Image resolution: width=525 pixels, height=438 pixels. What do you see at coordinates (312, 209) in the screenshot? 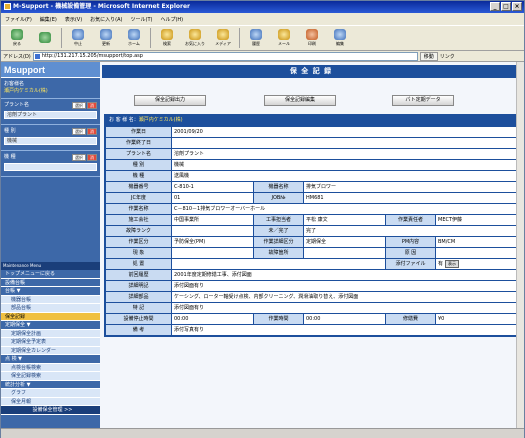
I see `record-row: 作業名称 C－810－1排気ブロワーオーバーホール` at bounding box center [312, 209].